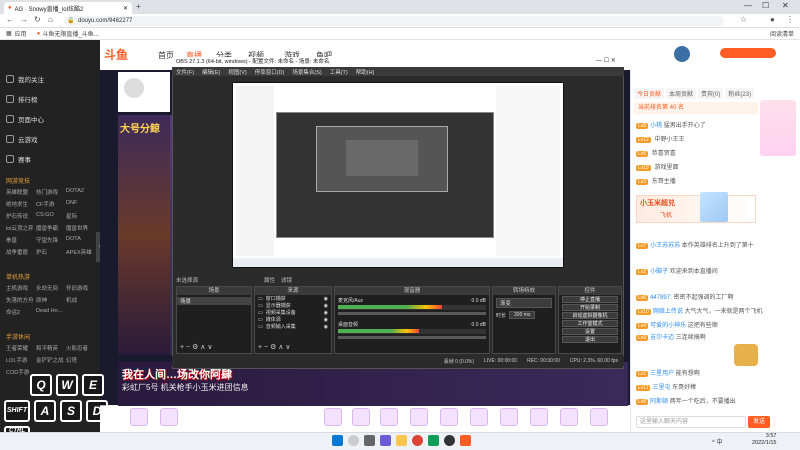  What do you see at coordinates (21, 192) in the screenshot?
I see `game-link: 英雄联盟` at bounding box center [21, 192].